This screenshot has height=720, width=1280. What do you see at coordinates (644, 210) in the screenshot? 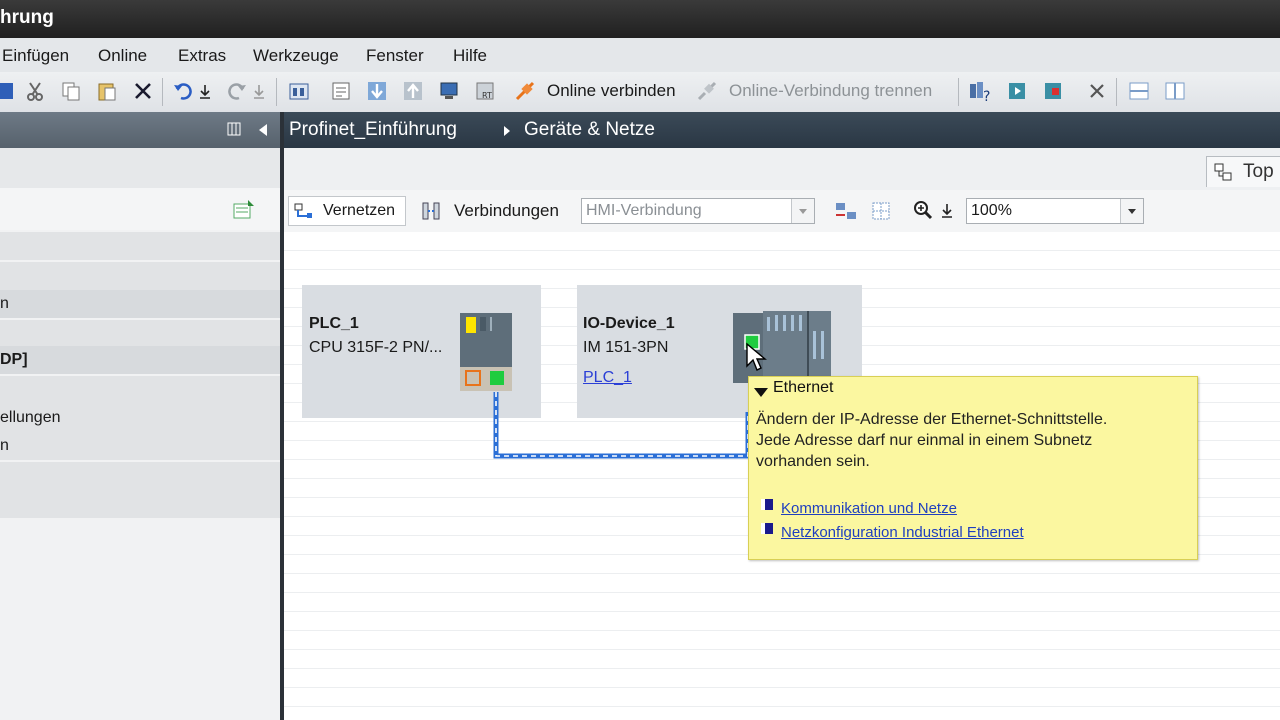
I see `connection-type-value: HMI-Verbindung` at bounding box center [644, 210].